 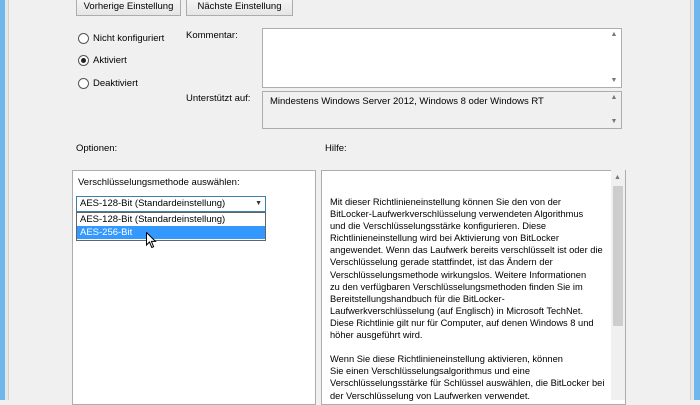 I want to click on supported-scrollbar: ▲ ▼, so click(x=614, y=110).